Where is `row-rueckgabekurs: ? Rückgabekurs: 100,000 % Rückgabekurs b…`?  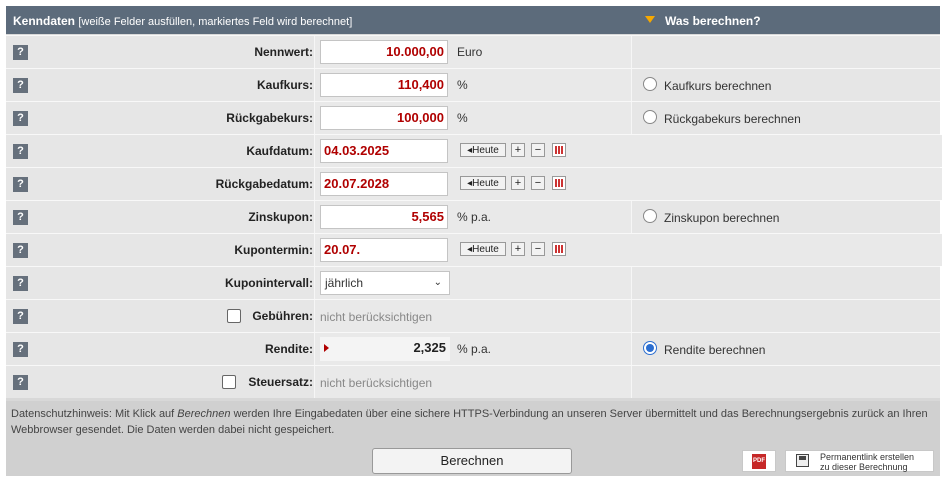
row-rueckgabekurs: ? Rückgabekurs: 100,000 % Rückgabekurs b… is located at coordinates (473, 117).